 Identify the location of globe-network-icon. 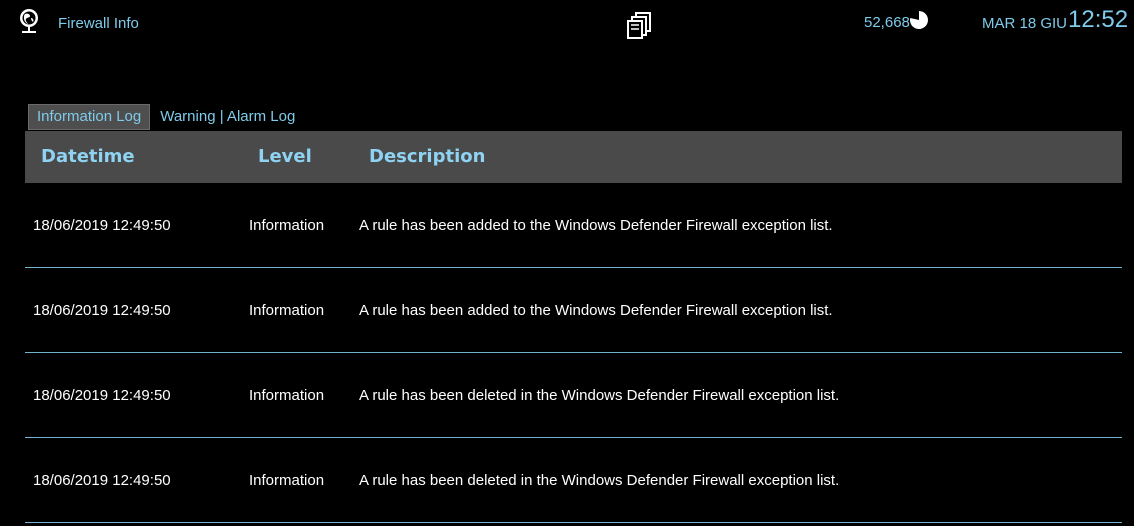
(29, 22).